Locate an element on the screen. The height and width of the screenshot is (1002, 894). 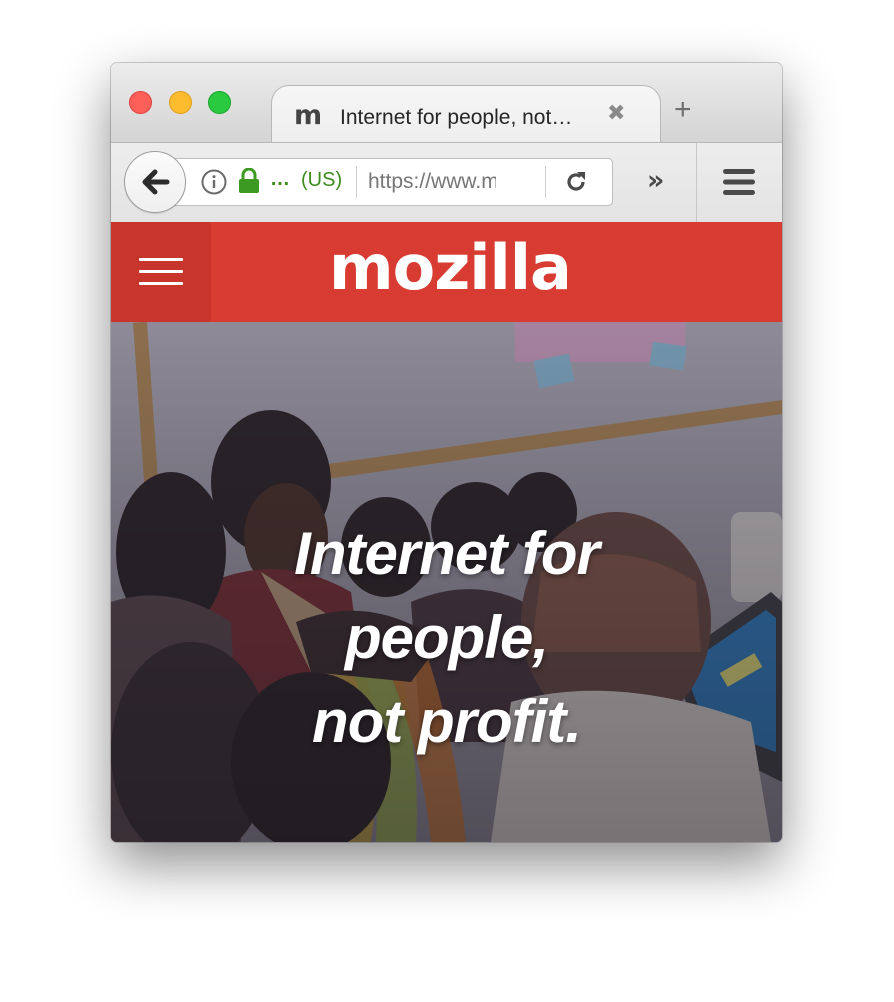
window-close-button is located at coordinates (140, 102).